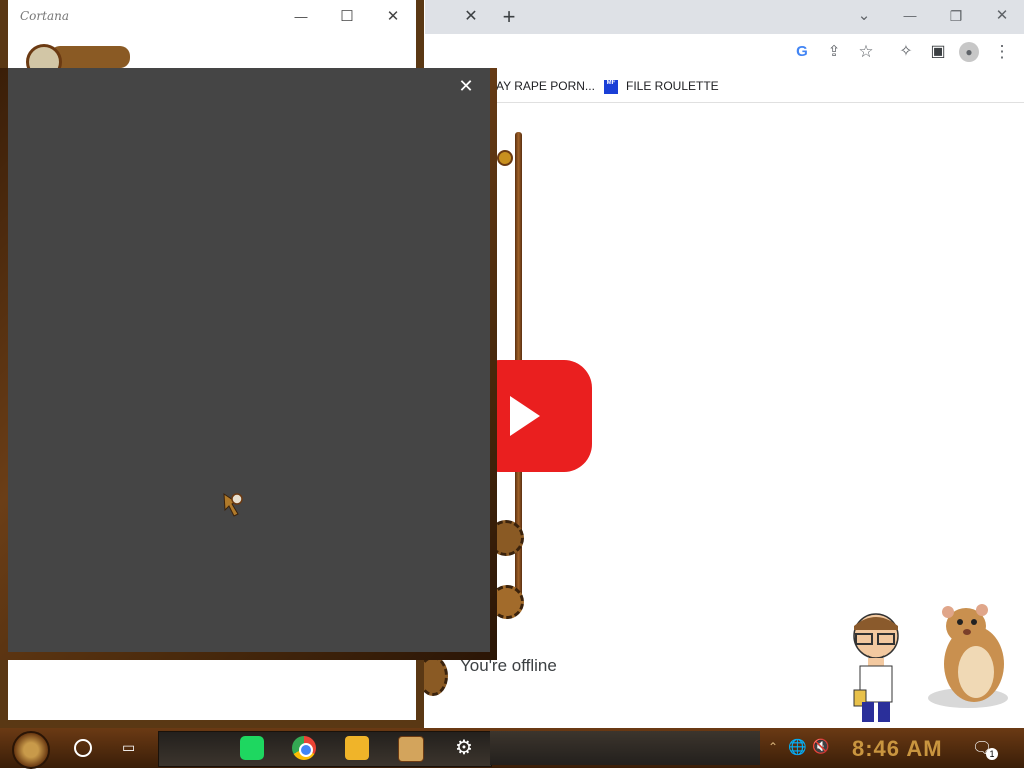 Image resolution: width=1024 pixels, height=769 pixels. I want to click on bookmark-label: FILE ROULETTE, so click(672, 86).